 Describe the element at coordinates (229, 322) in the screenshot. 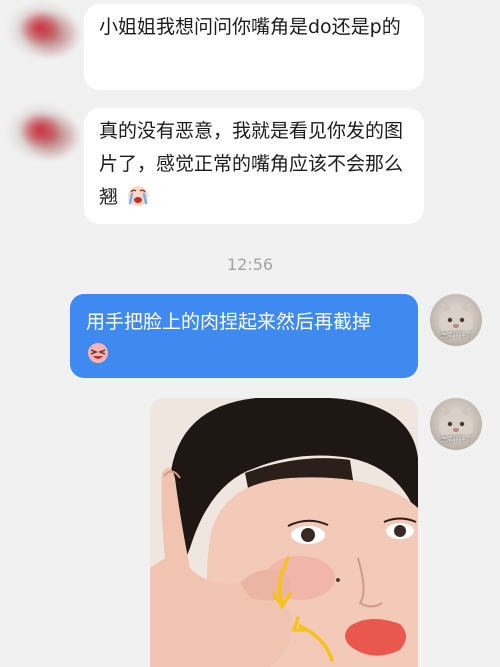

I see `message-text: 用手把脸上的肉捏起来然后再截掉` at that location.